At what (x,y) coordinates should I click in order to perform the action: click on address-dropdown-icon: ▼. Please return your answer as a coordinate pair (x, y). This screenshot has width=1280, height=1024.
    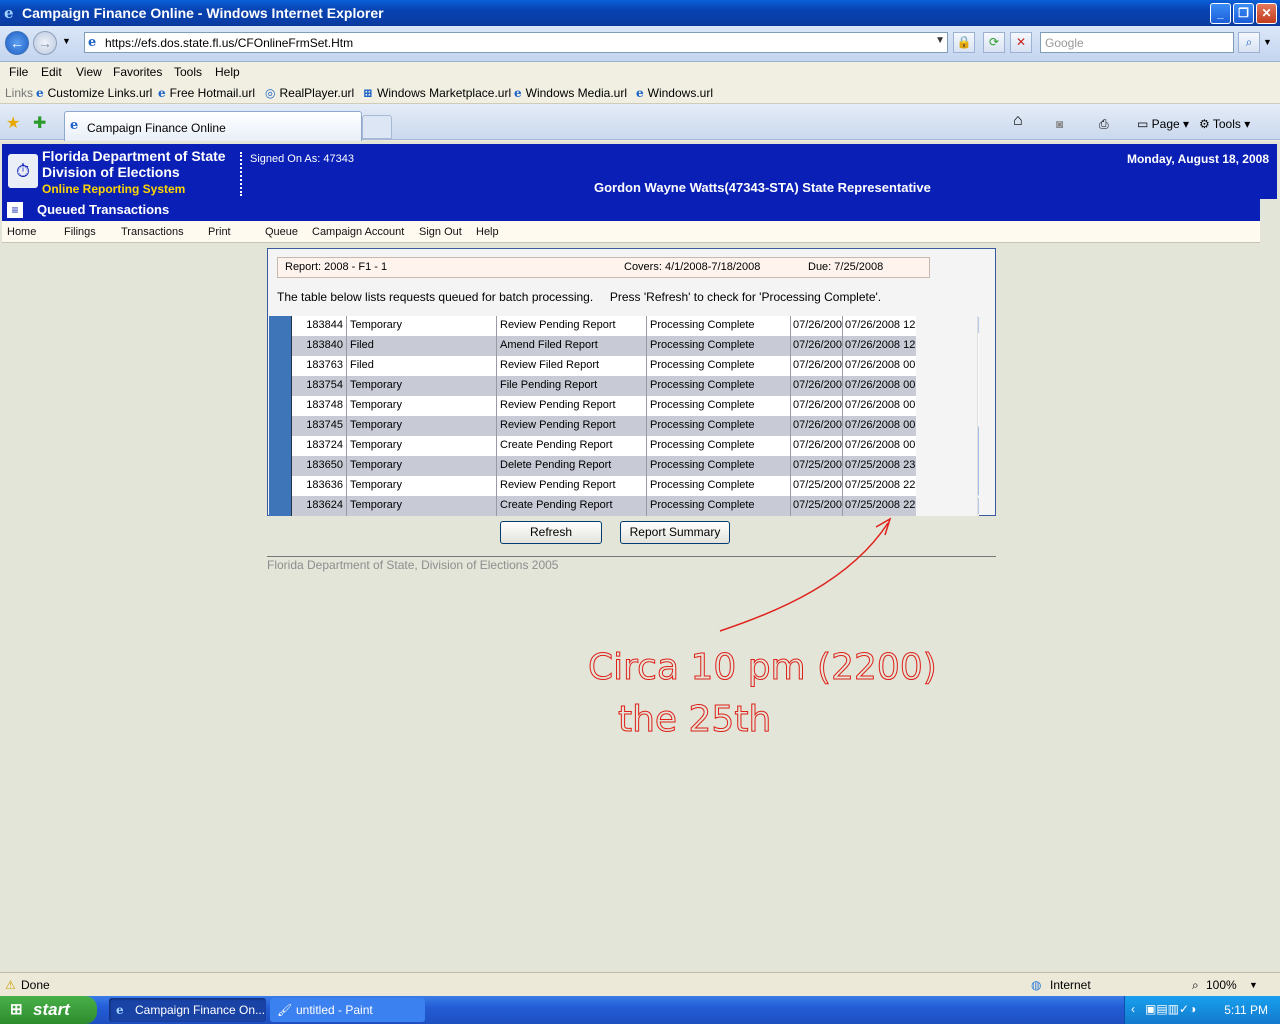
    Looking at the image, I should click on (940, 40).